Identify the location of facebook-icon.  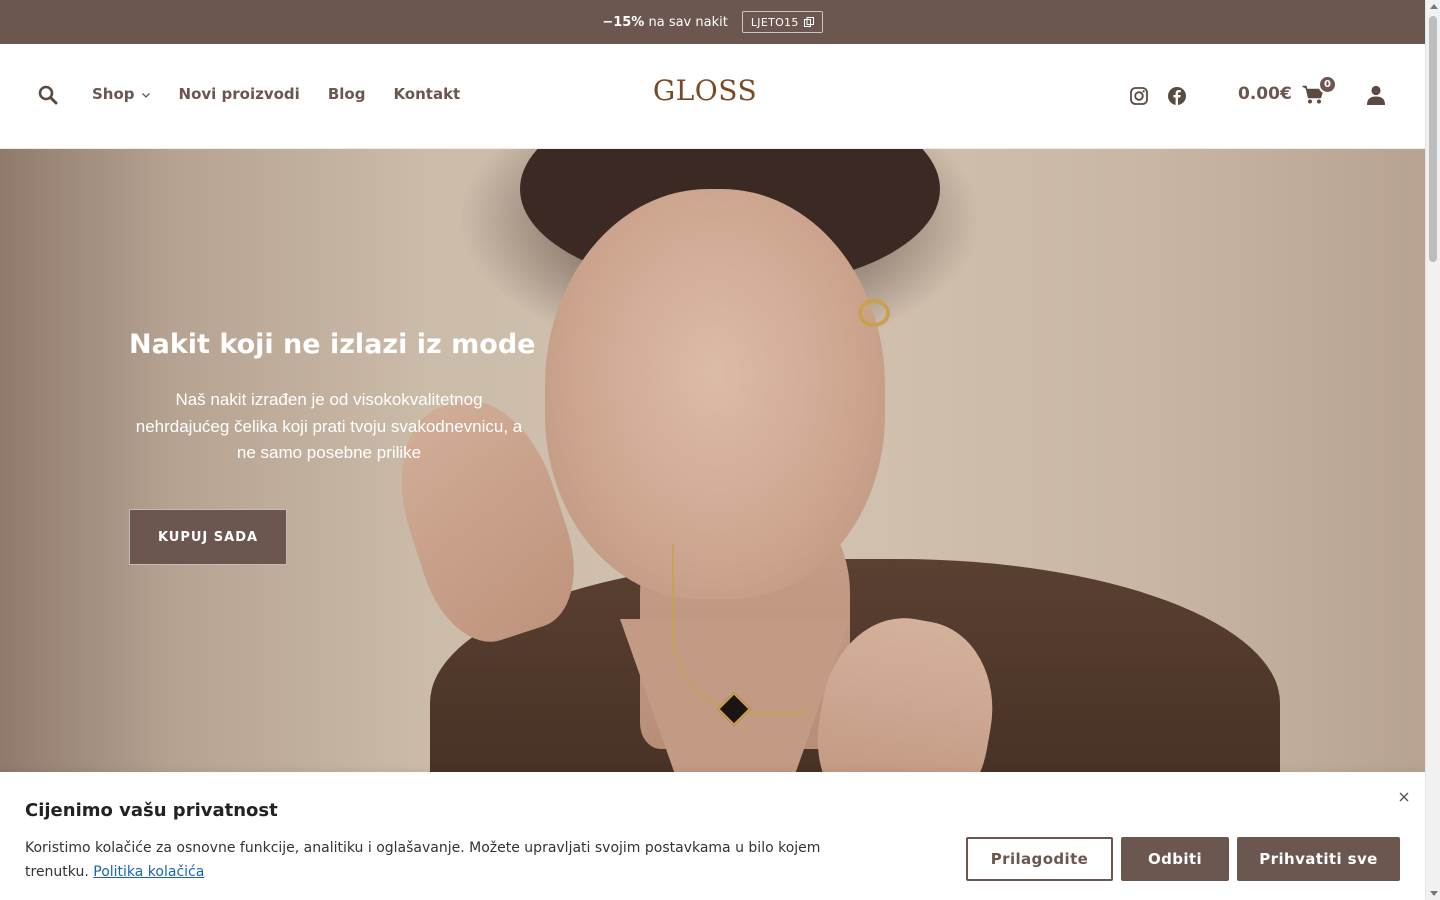
(1177, 96).